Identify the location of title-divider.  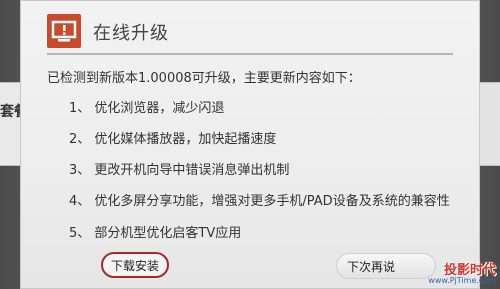
(250, 54).